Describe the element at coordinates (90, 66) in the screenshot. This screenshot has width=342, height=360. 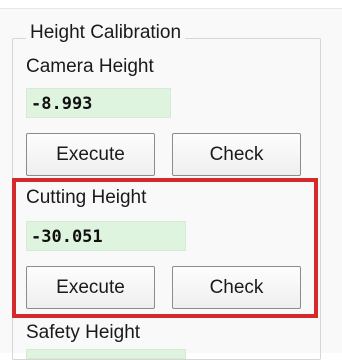
I see `camera-height-label: Camera Height` at that location.